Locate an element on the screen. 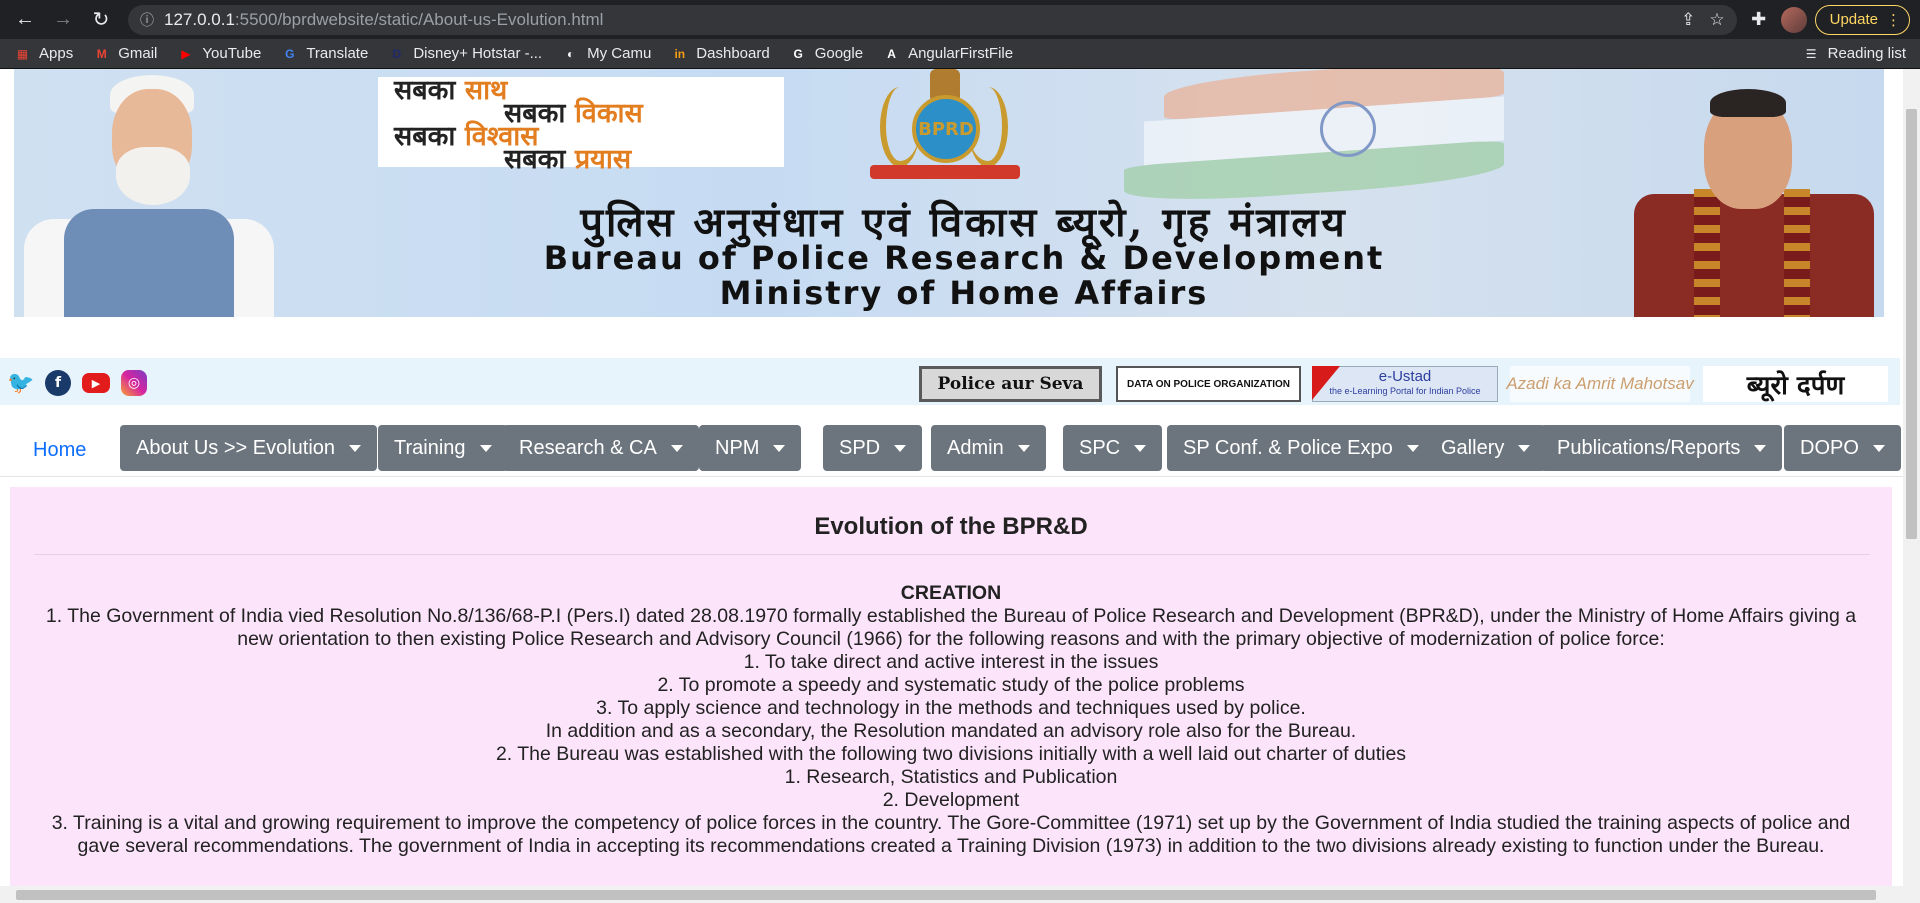 The width and height of the screenshot is (1920, 903). nav-label: SPD is located at coordinates (860, 447).